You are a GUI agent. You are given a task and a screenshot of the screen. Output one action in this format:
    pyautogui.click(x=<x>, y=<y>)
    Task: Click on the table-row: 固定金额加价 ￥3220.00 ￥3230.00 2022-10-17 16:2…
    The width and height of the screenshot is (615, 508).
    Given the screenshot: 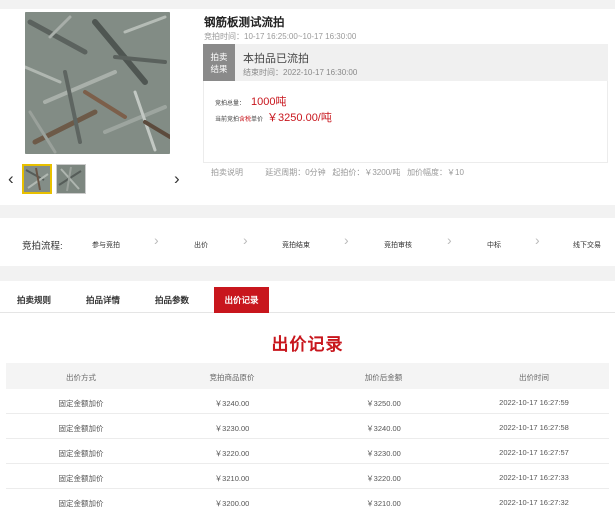 What is the action you would take?
    pyautogui.click(x=307, y=451)
    